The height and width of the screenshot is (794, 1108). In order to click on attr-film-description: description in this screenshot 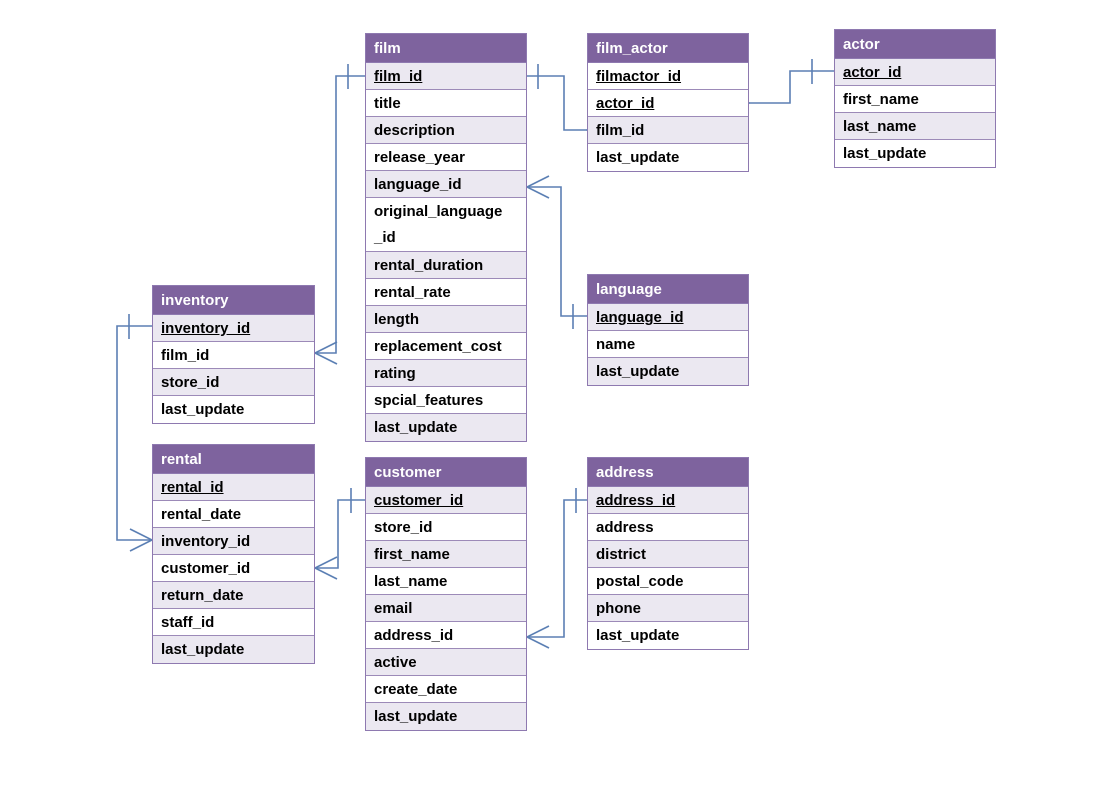, I will do `click(446, 130)`.